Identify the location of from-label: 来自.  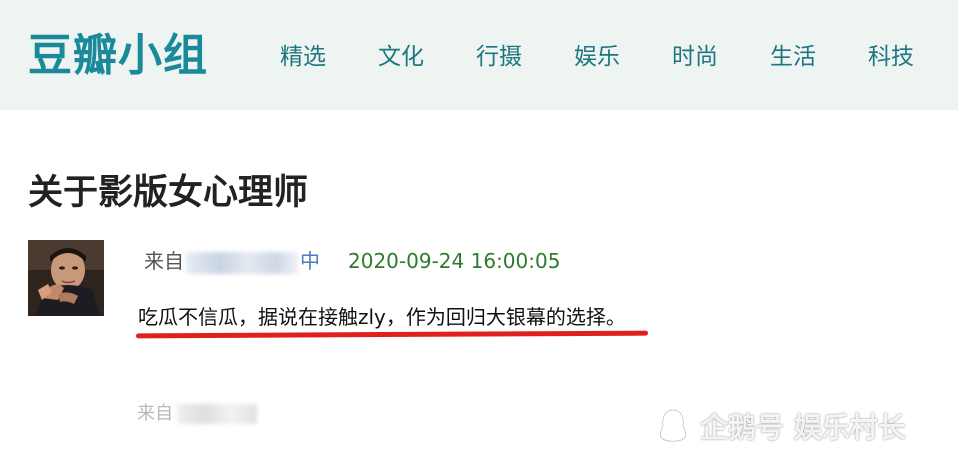
(164, 261).